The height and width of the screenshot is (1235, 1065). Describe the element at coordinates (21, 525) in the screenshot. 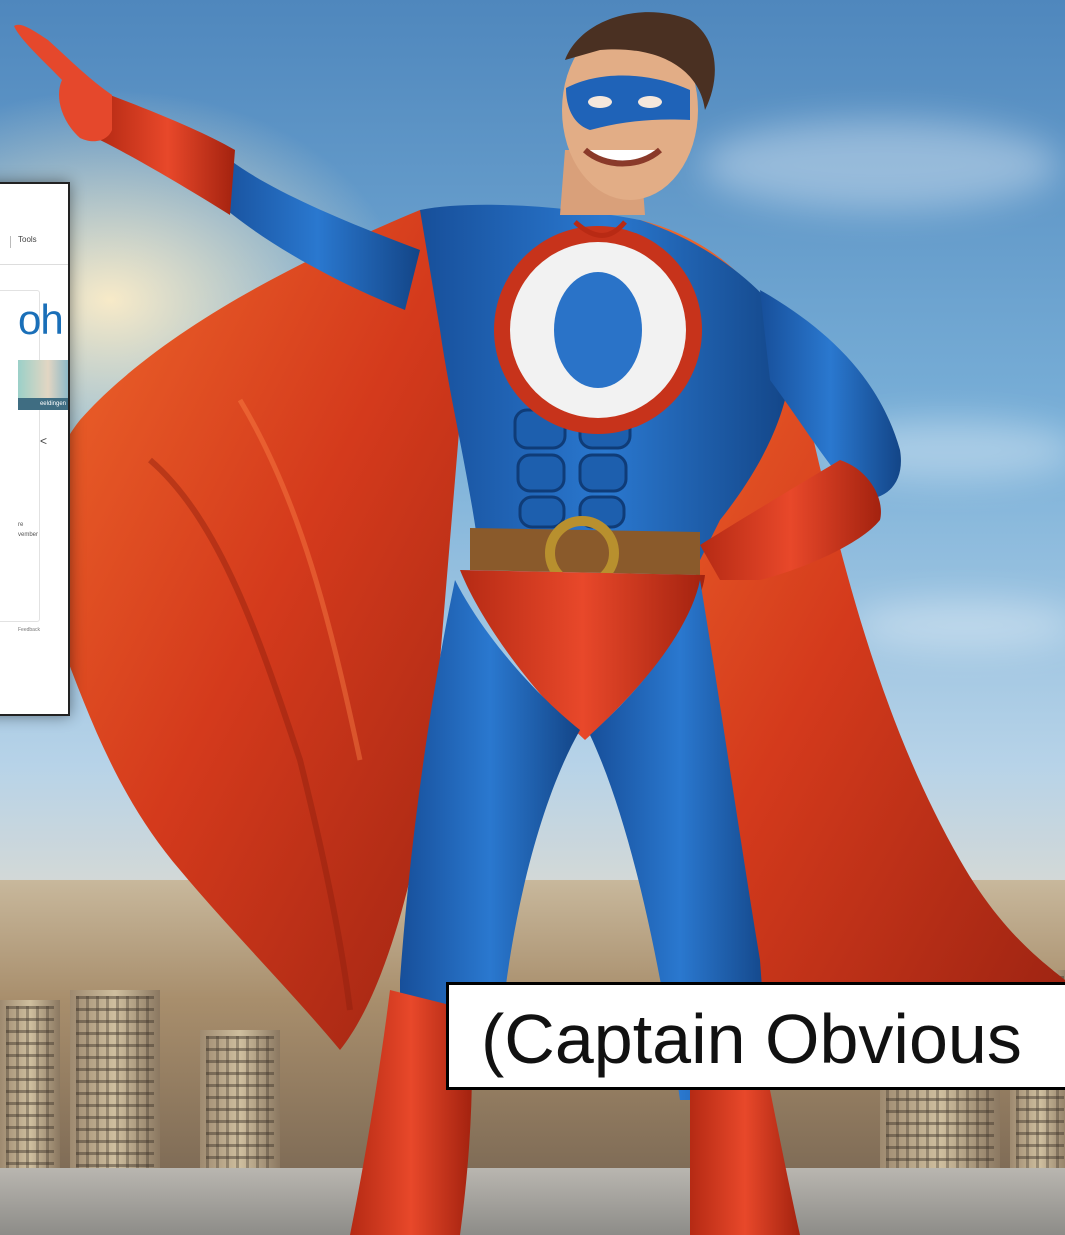

I see `text-fragment: re` at that location.